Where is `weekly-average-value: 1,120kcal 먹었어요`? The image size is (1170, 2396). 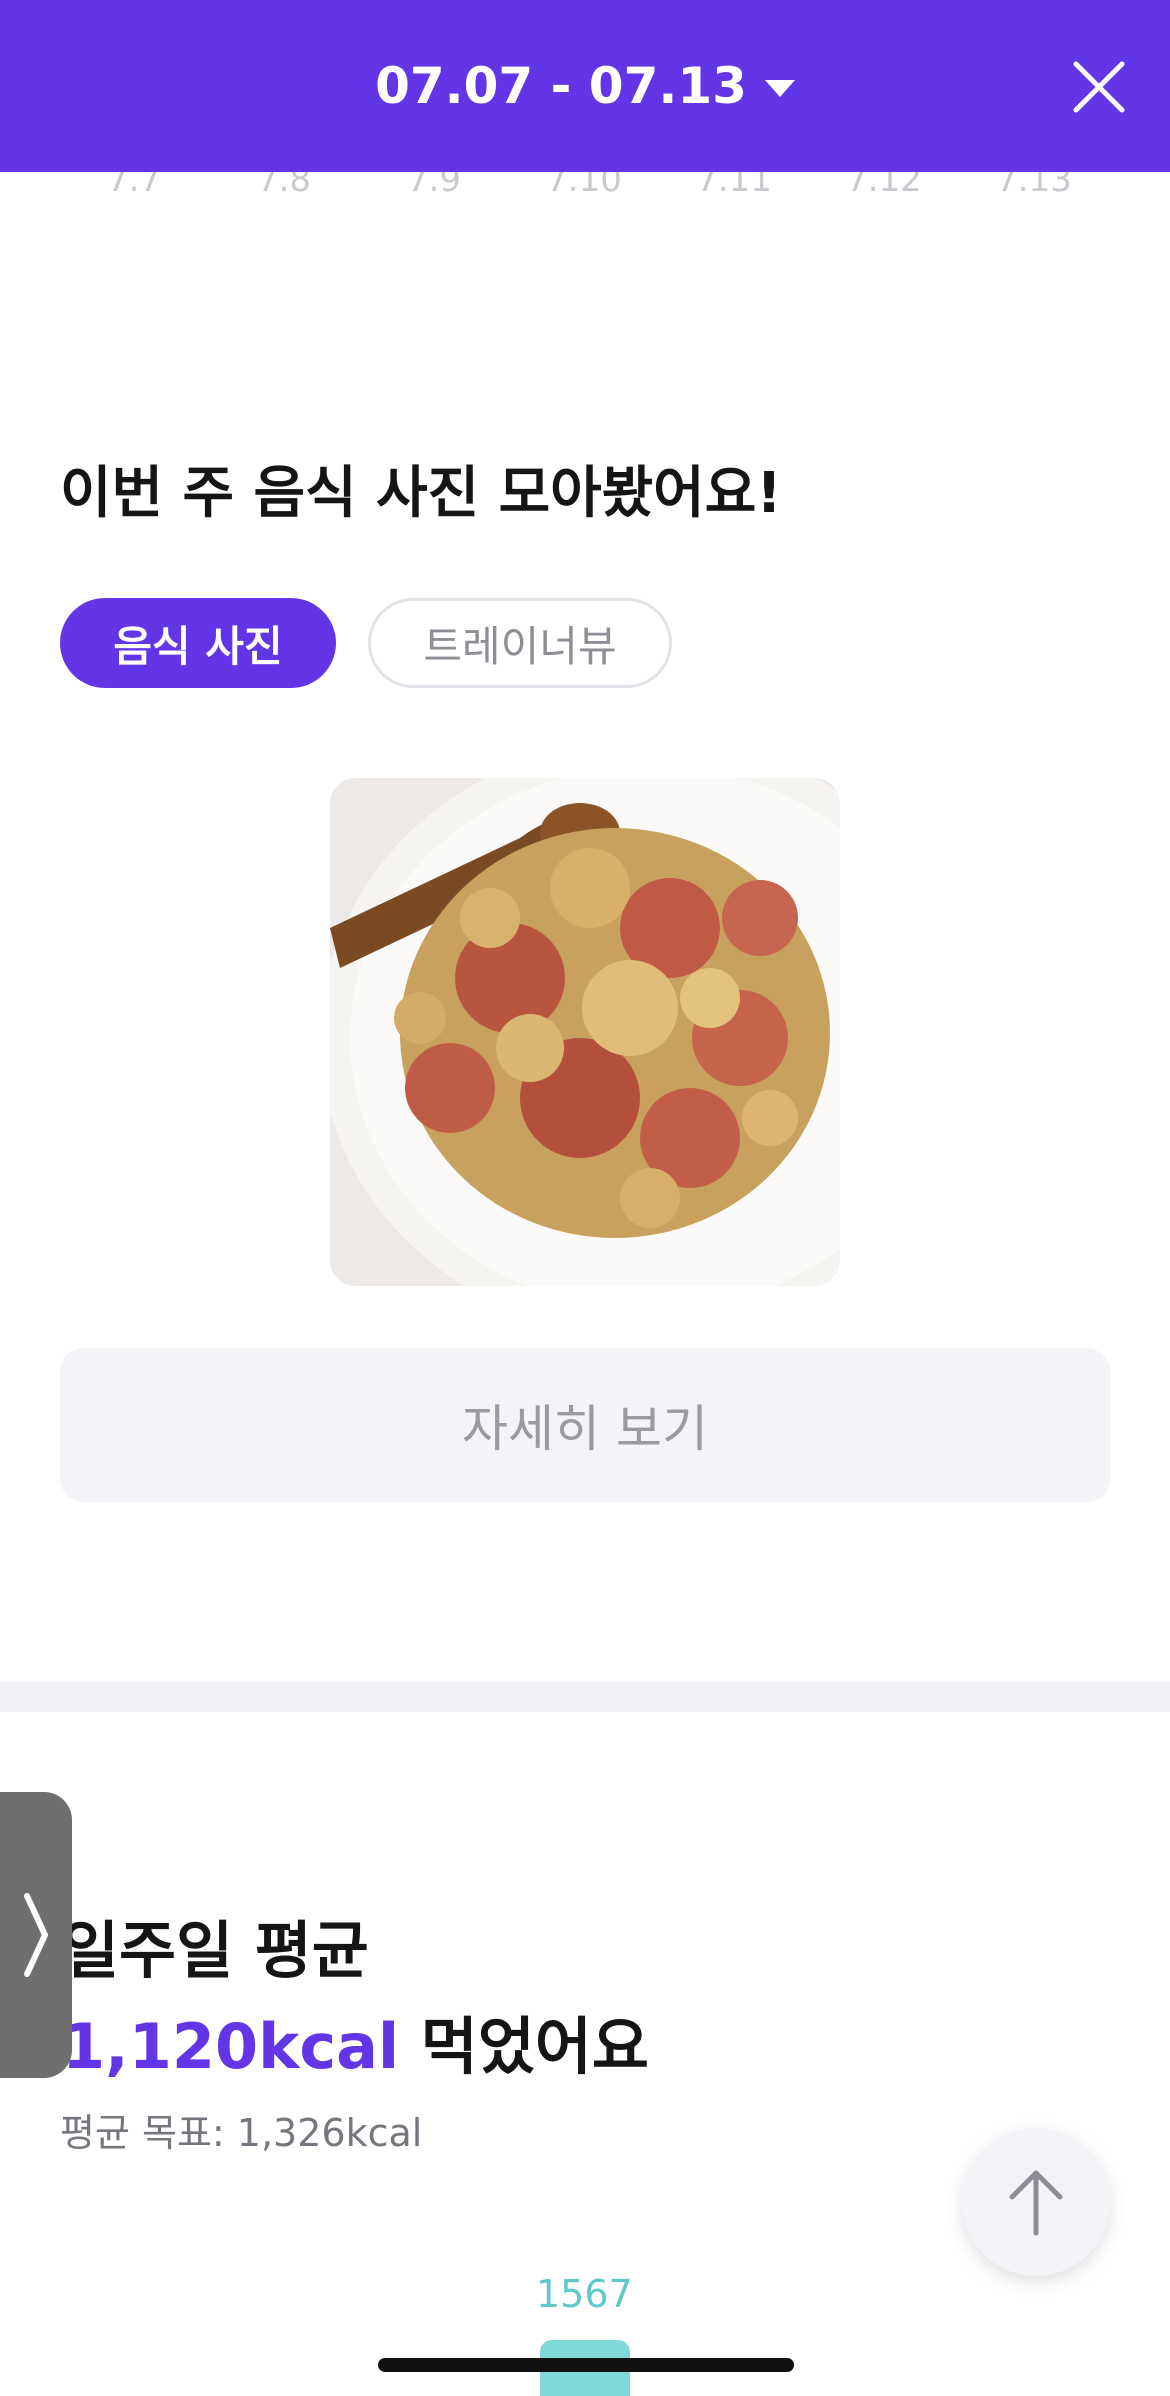 weekly-average-value: 1,120kcal 먹었어요 is located at coordinates (355, 2041).